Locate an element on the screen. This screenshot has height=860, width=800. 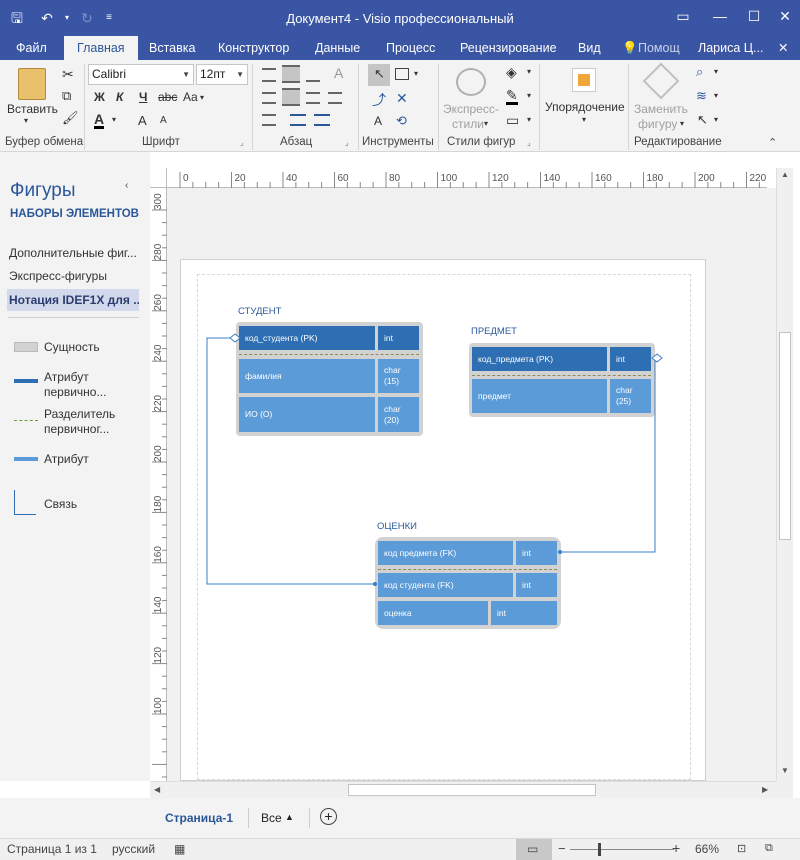
all-pages-button: Все is located at coordinates (271, 818).